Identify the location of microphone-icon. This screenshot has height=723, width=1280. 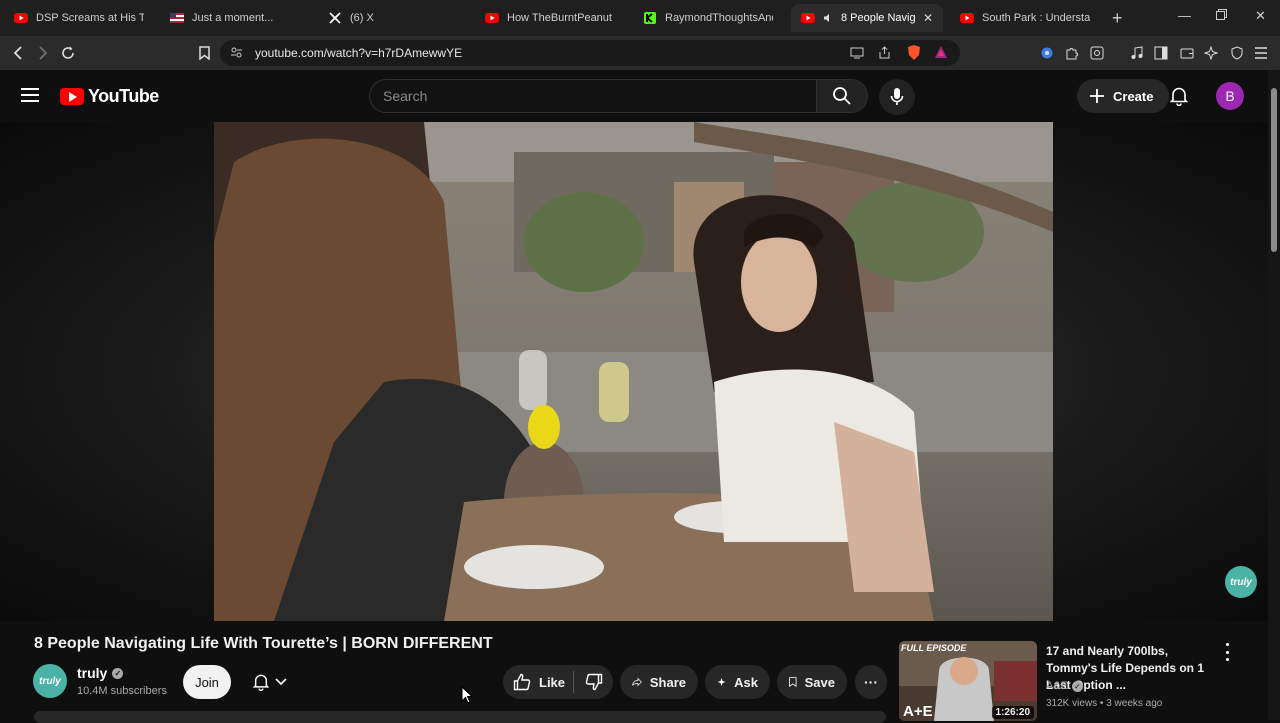
(897, 96).